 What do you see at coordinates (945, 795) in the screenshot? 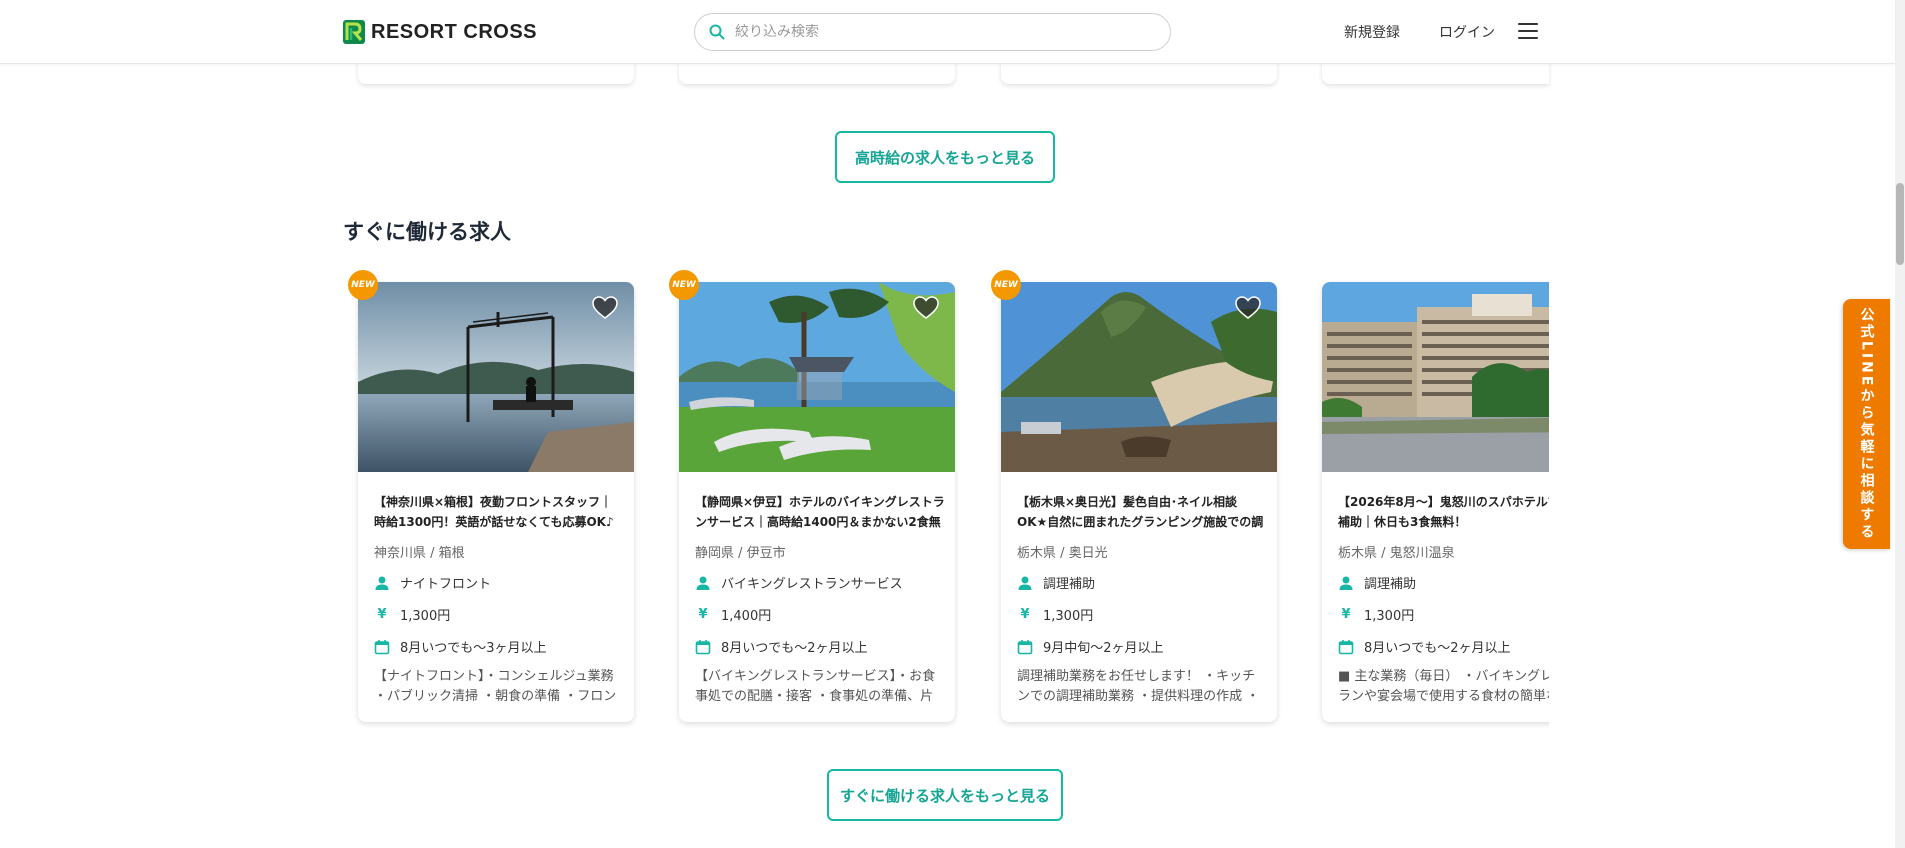
I see `immediate-jobs-more-button: すぐに働ける求人をもっと見る` at bounding box center [945, 795].